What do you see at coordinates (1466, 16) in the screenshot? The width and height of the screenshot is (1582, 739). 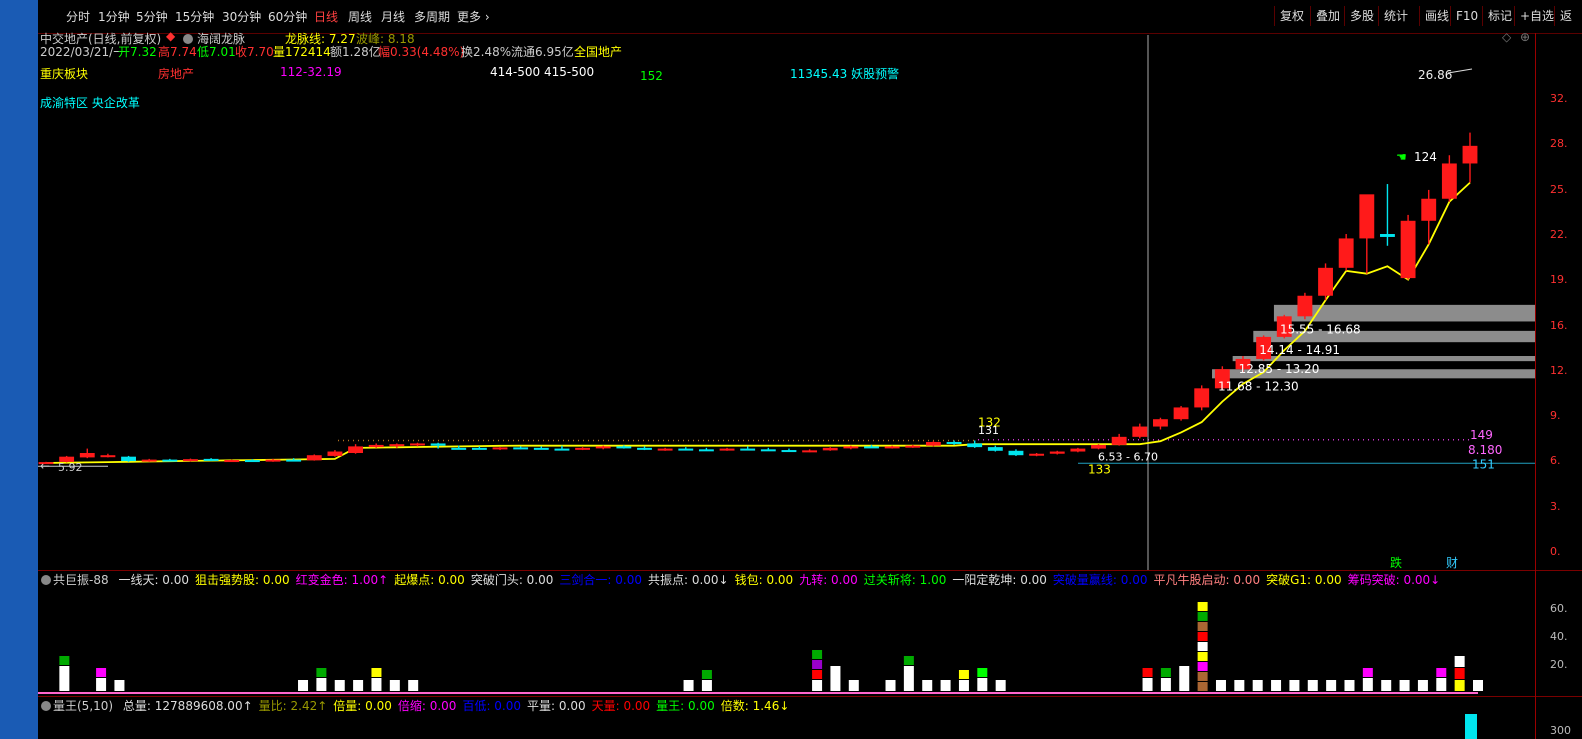 I see `f10-button: F10` at bounding box center [1466, 16].